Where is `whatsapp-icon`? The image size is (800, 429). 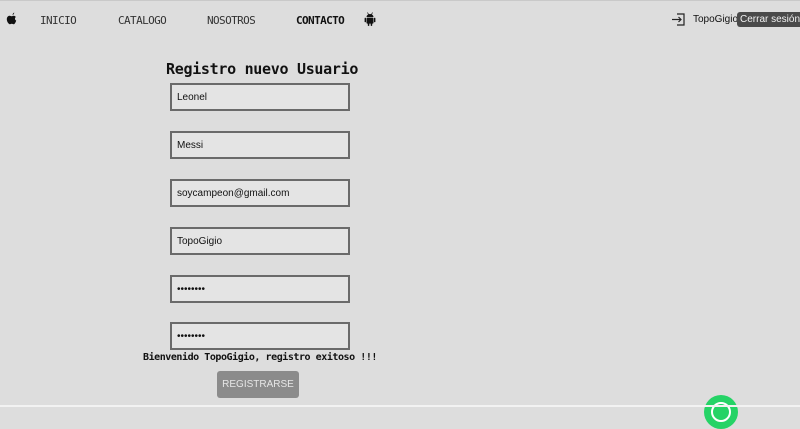 whatsapp-icon is located at coordinates (721, 412).